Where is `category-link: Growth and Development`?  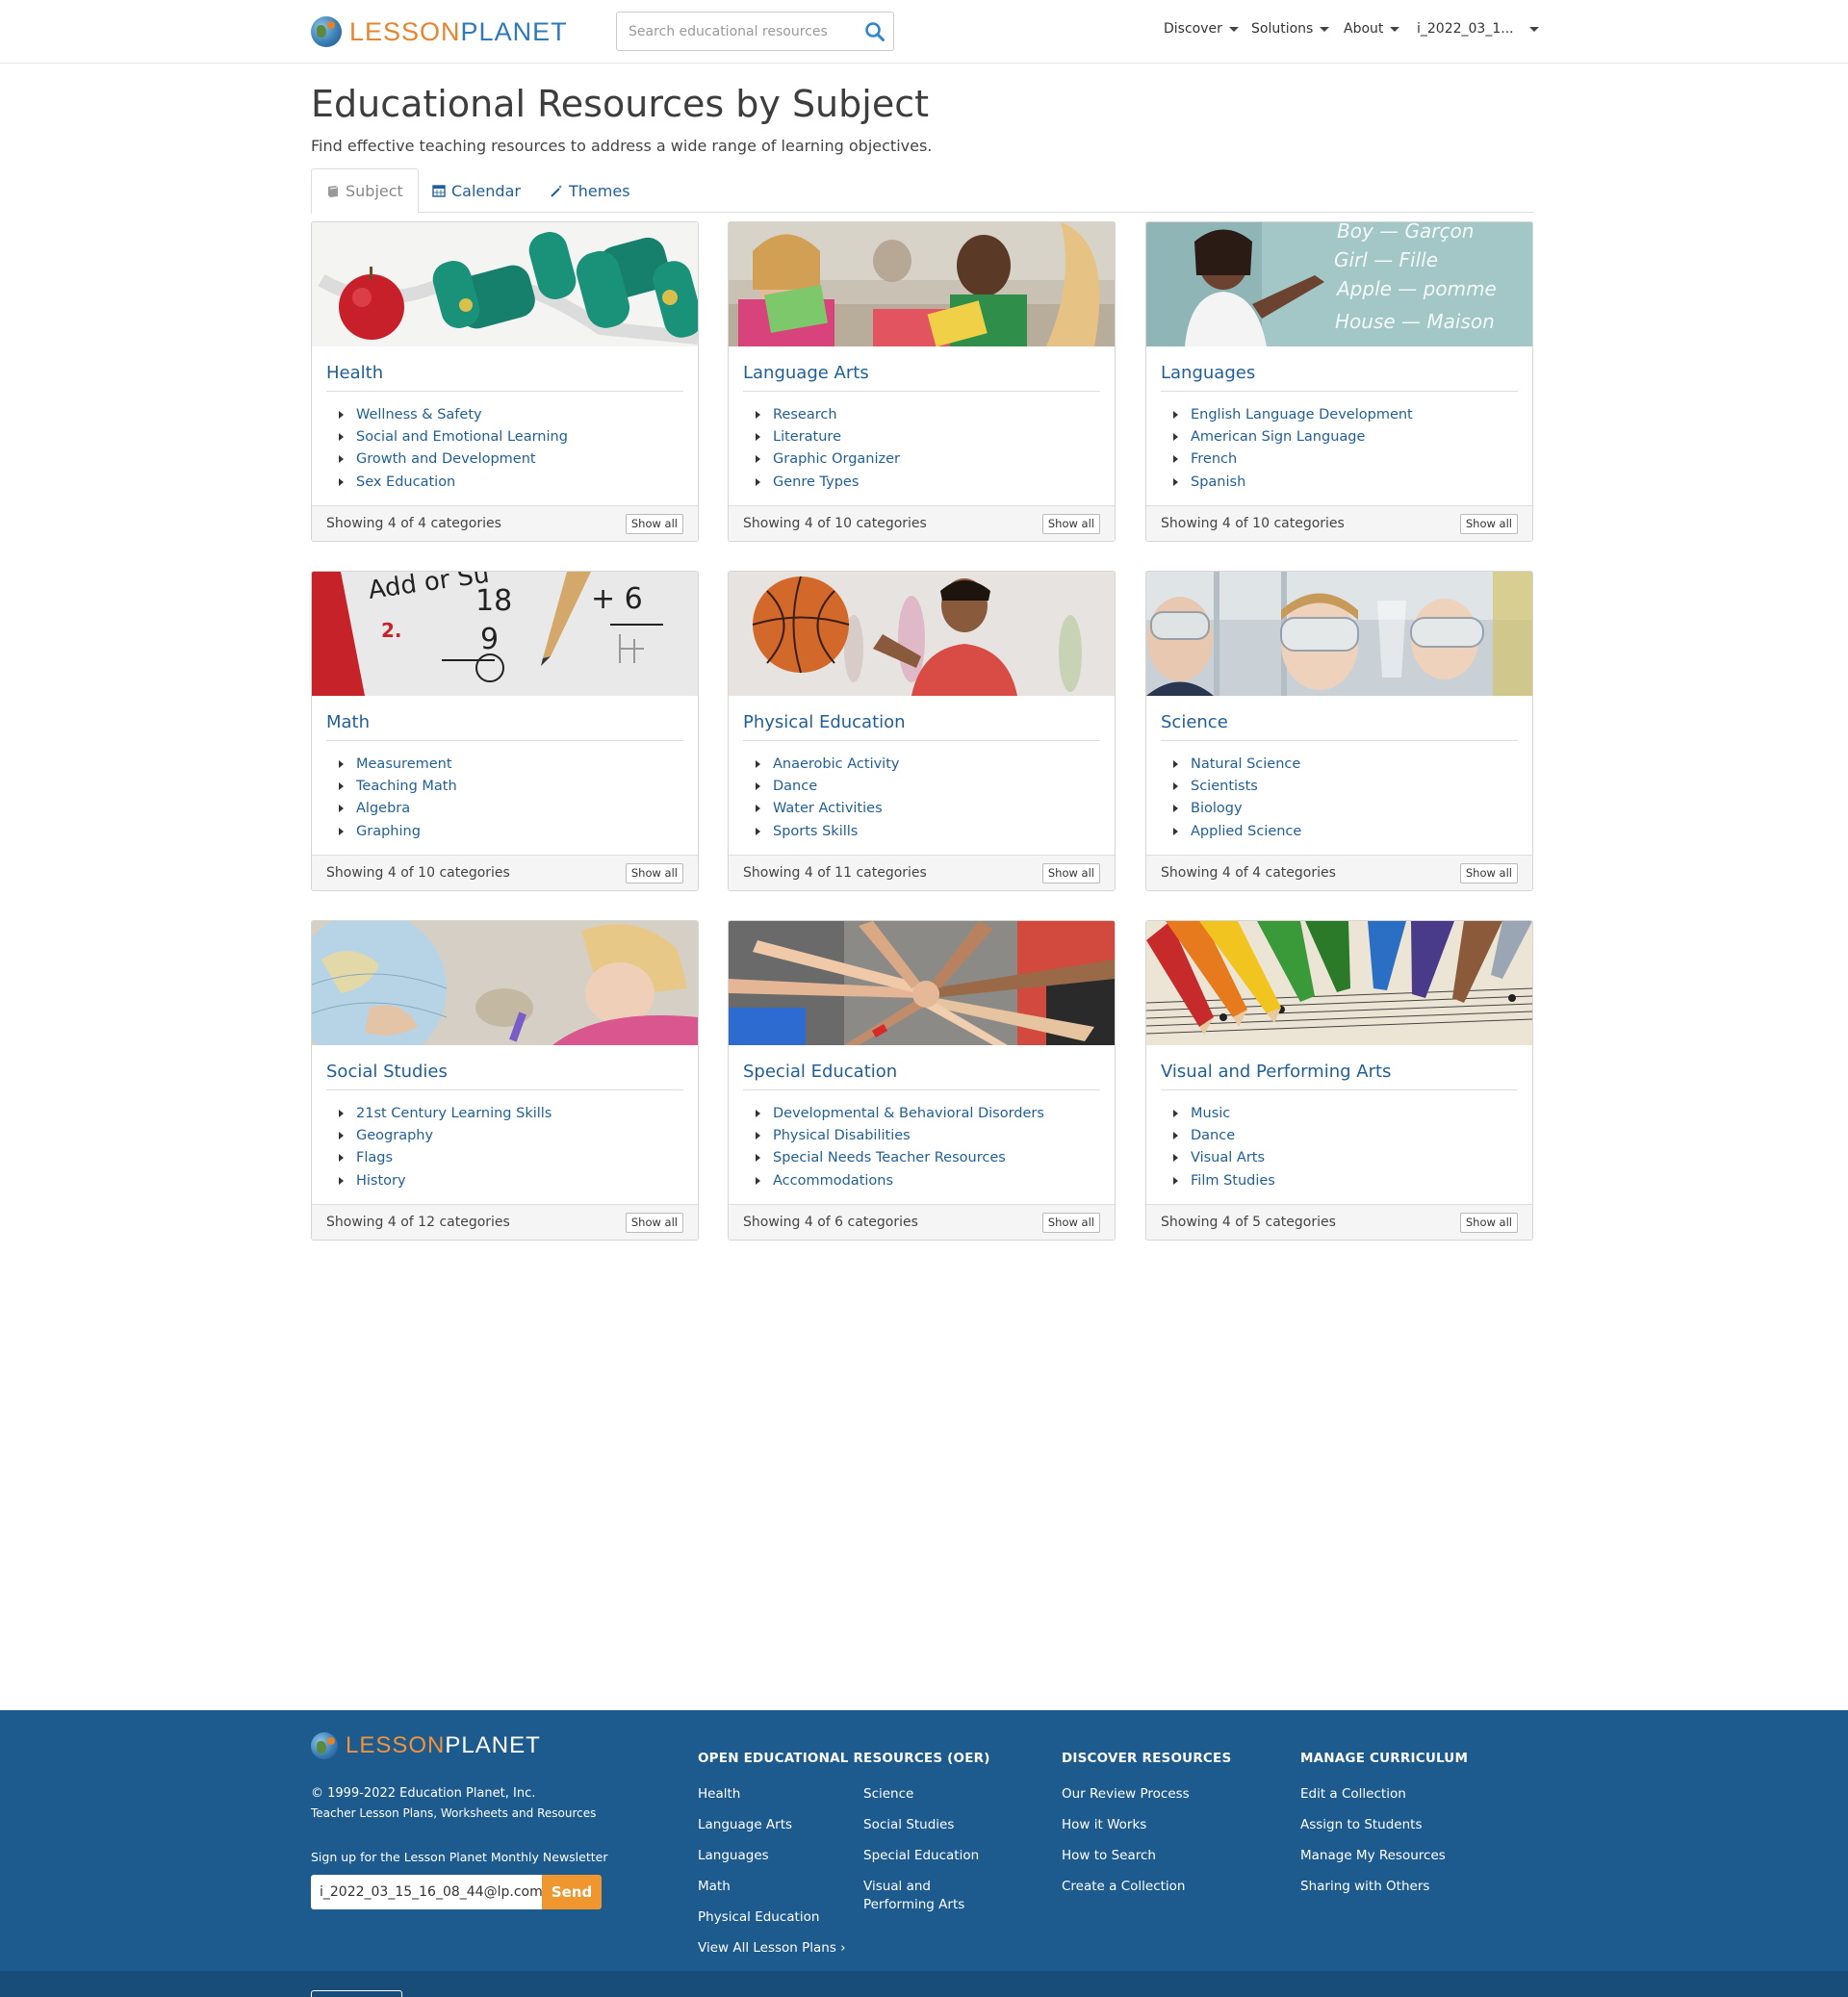
category-link: Growth and Development is located at coordinates (453, 460).